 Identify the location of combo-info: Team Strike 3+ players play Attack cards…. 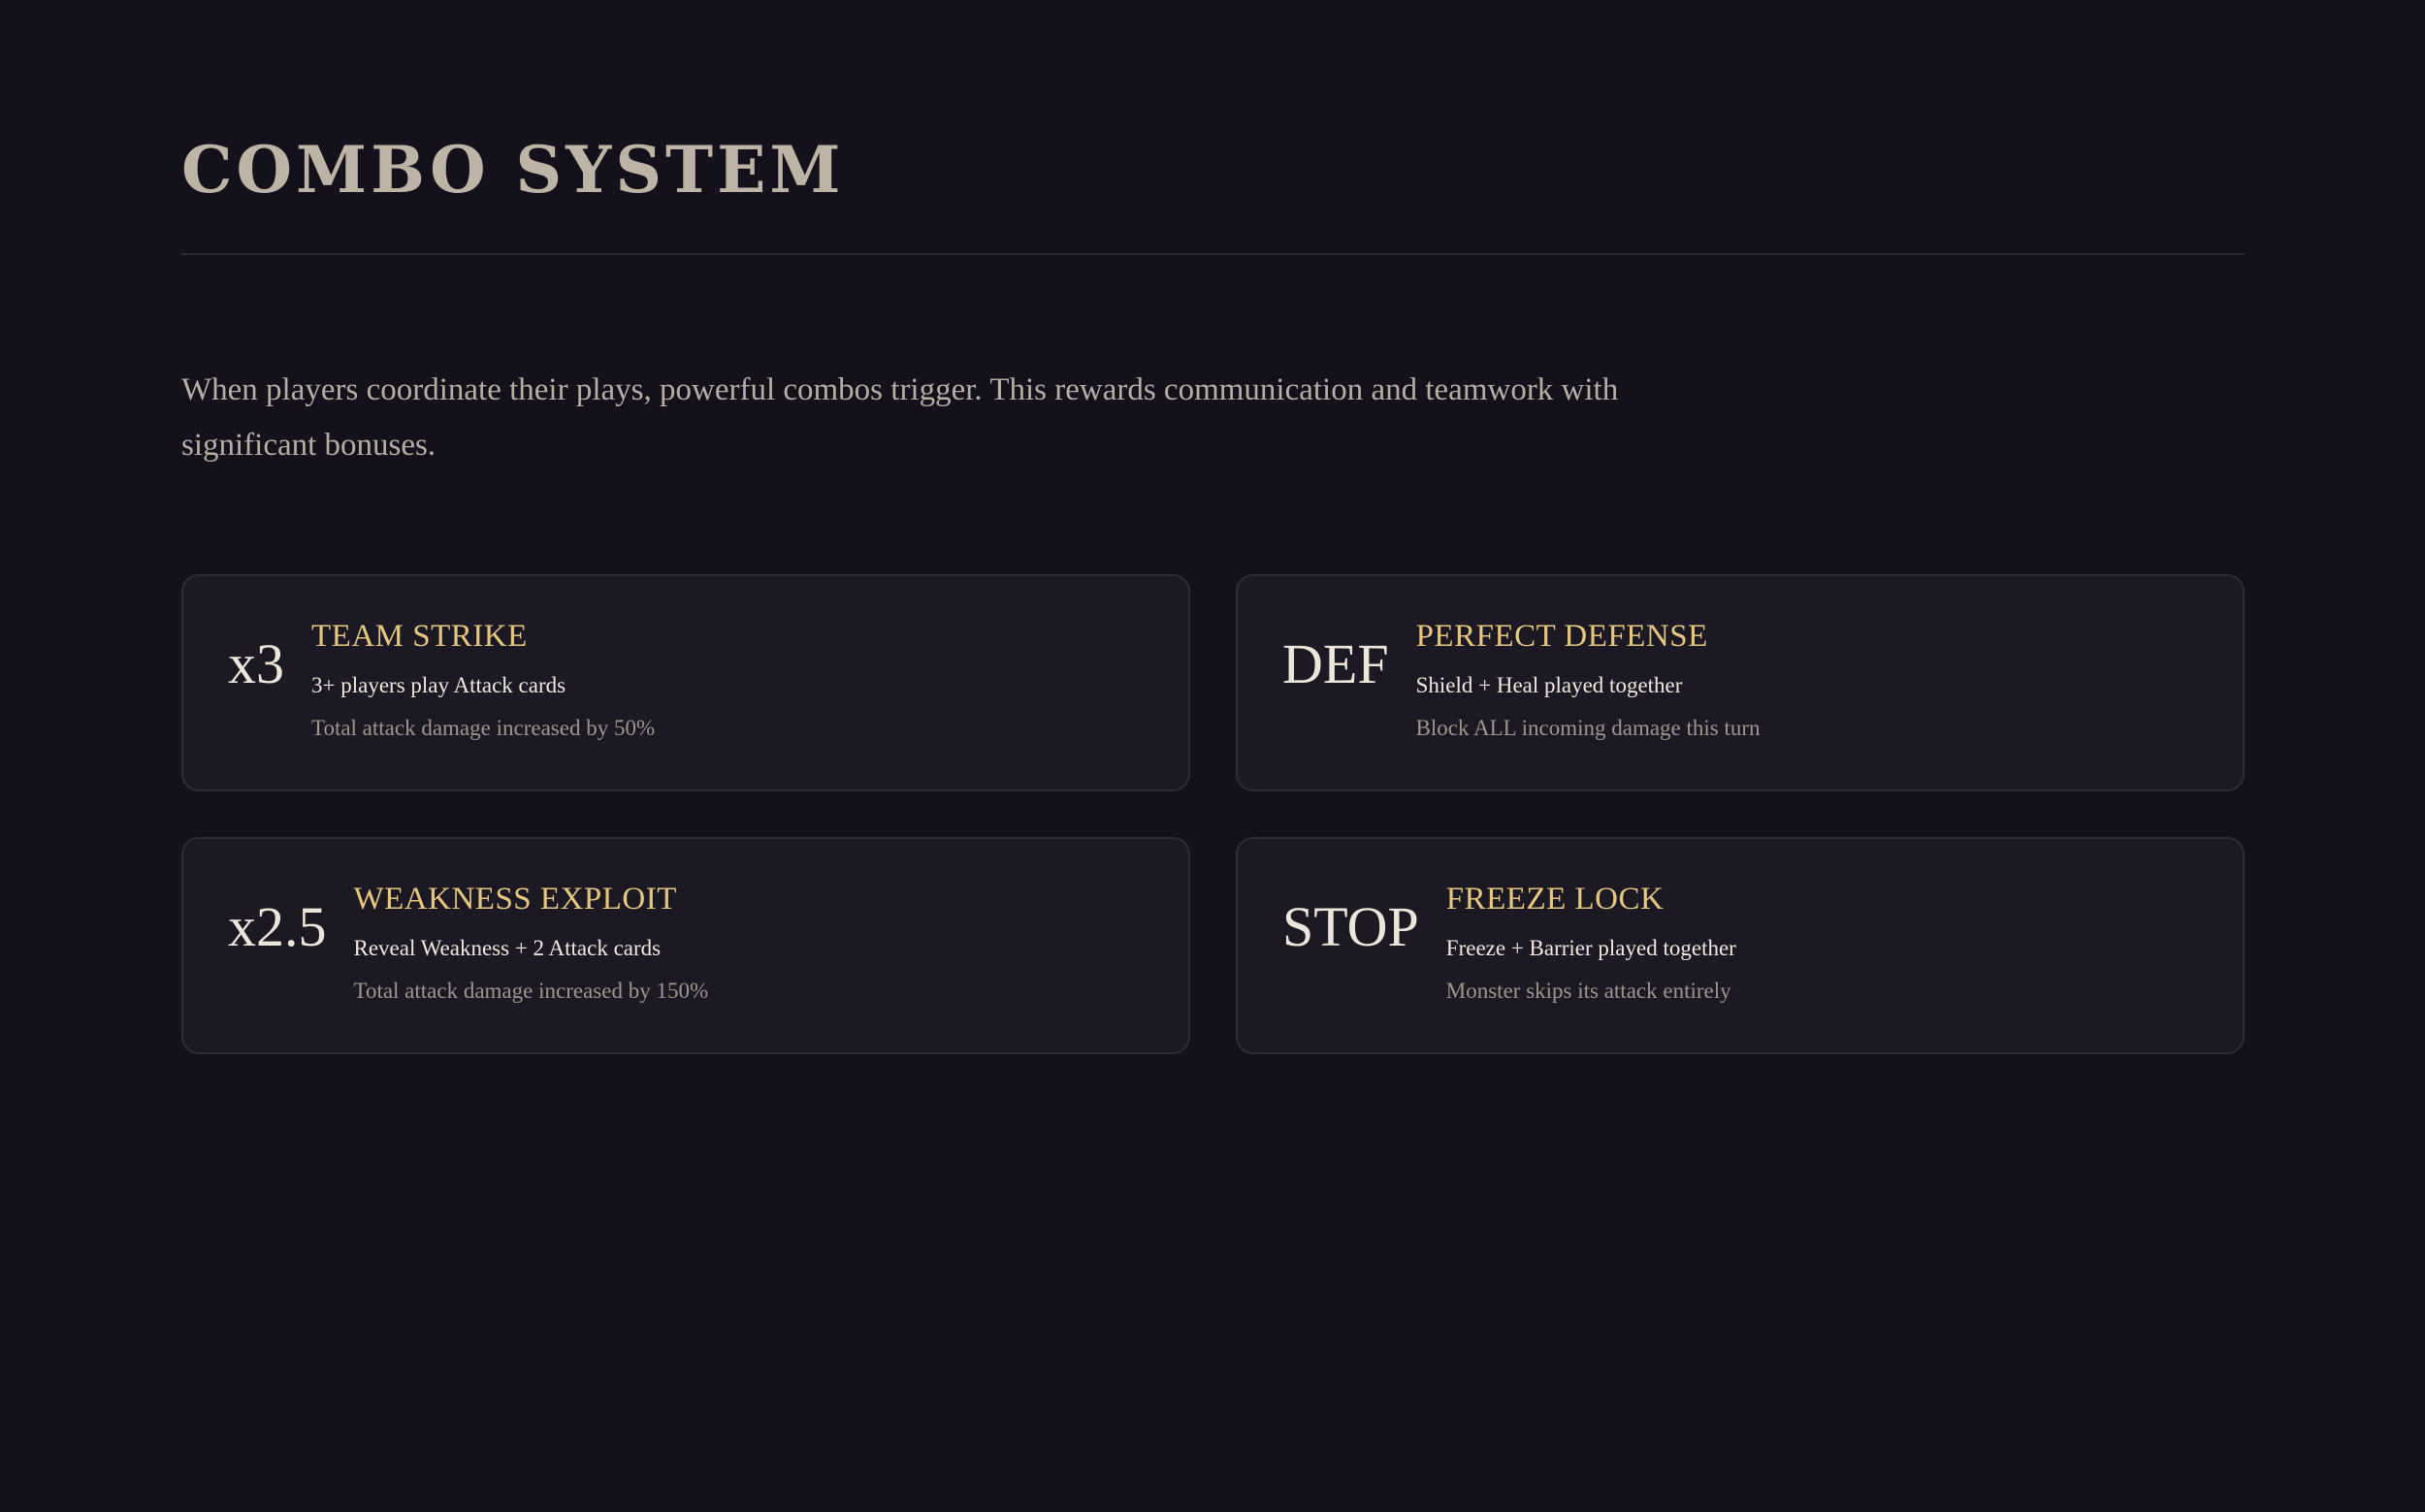
(483, 680).